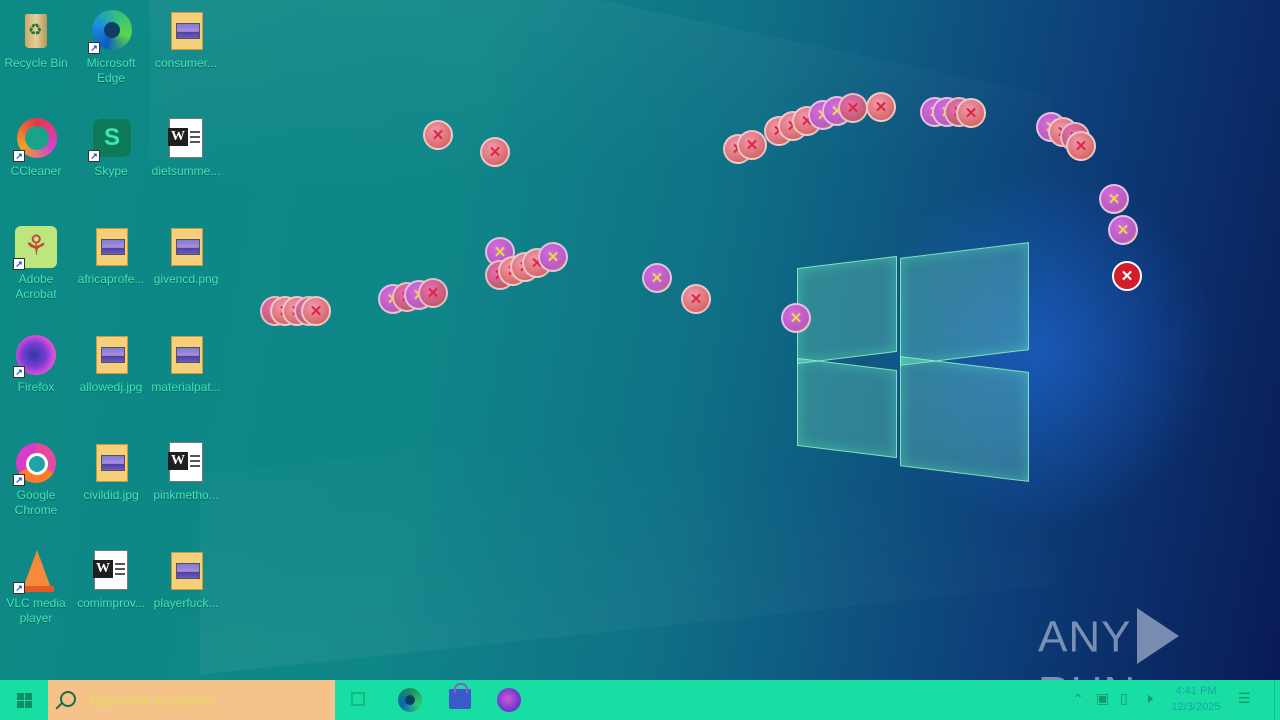 The height and width of the screenshot is (720, 1280). I want to click on task-view-icon, so click(358, 699).